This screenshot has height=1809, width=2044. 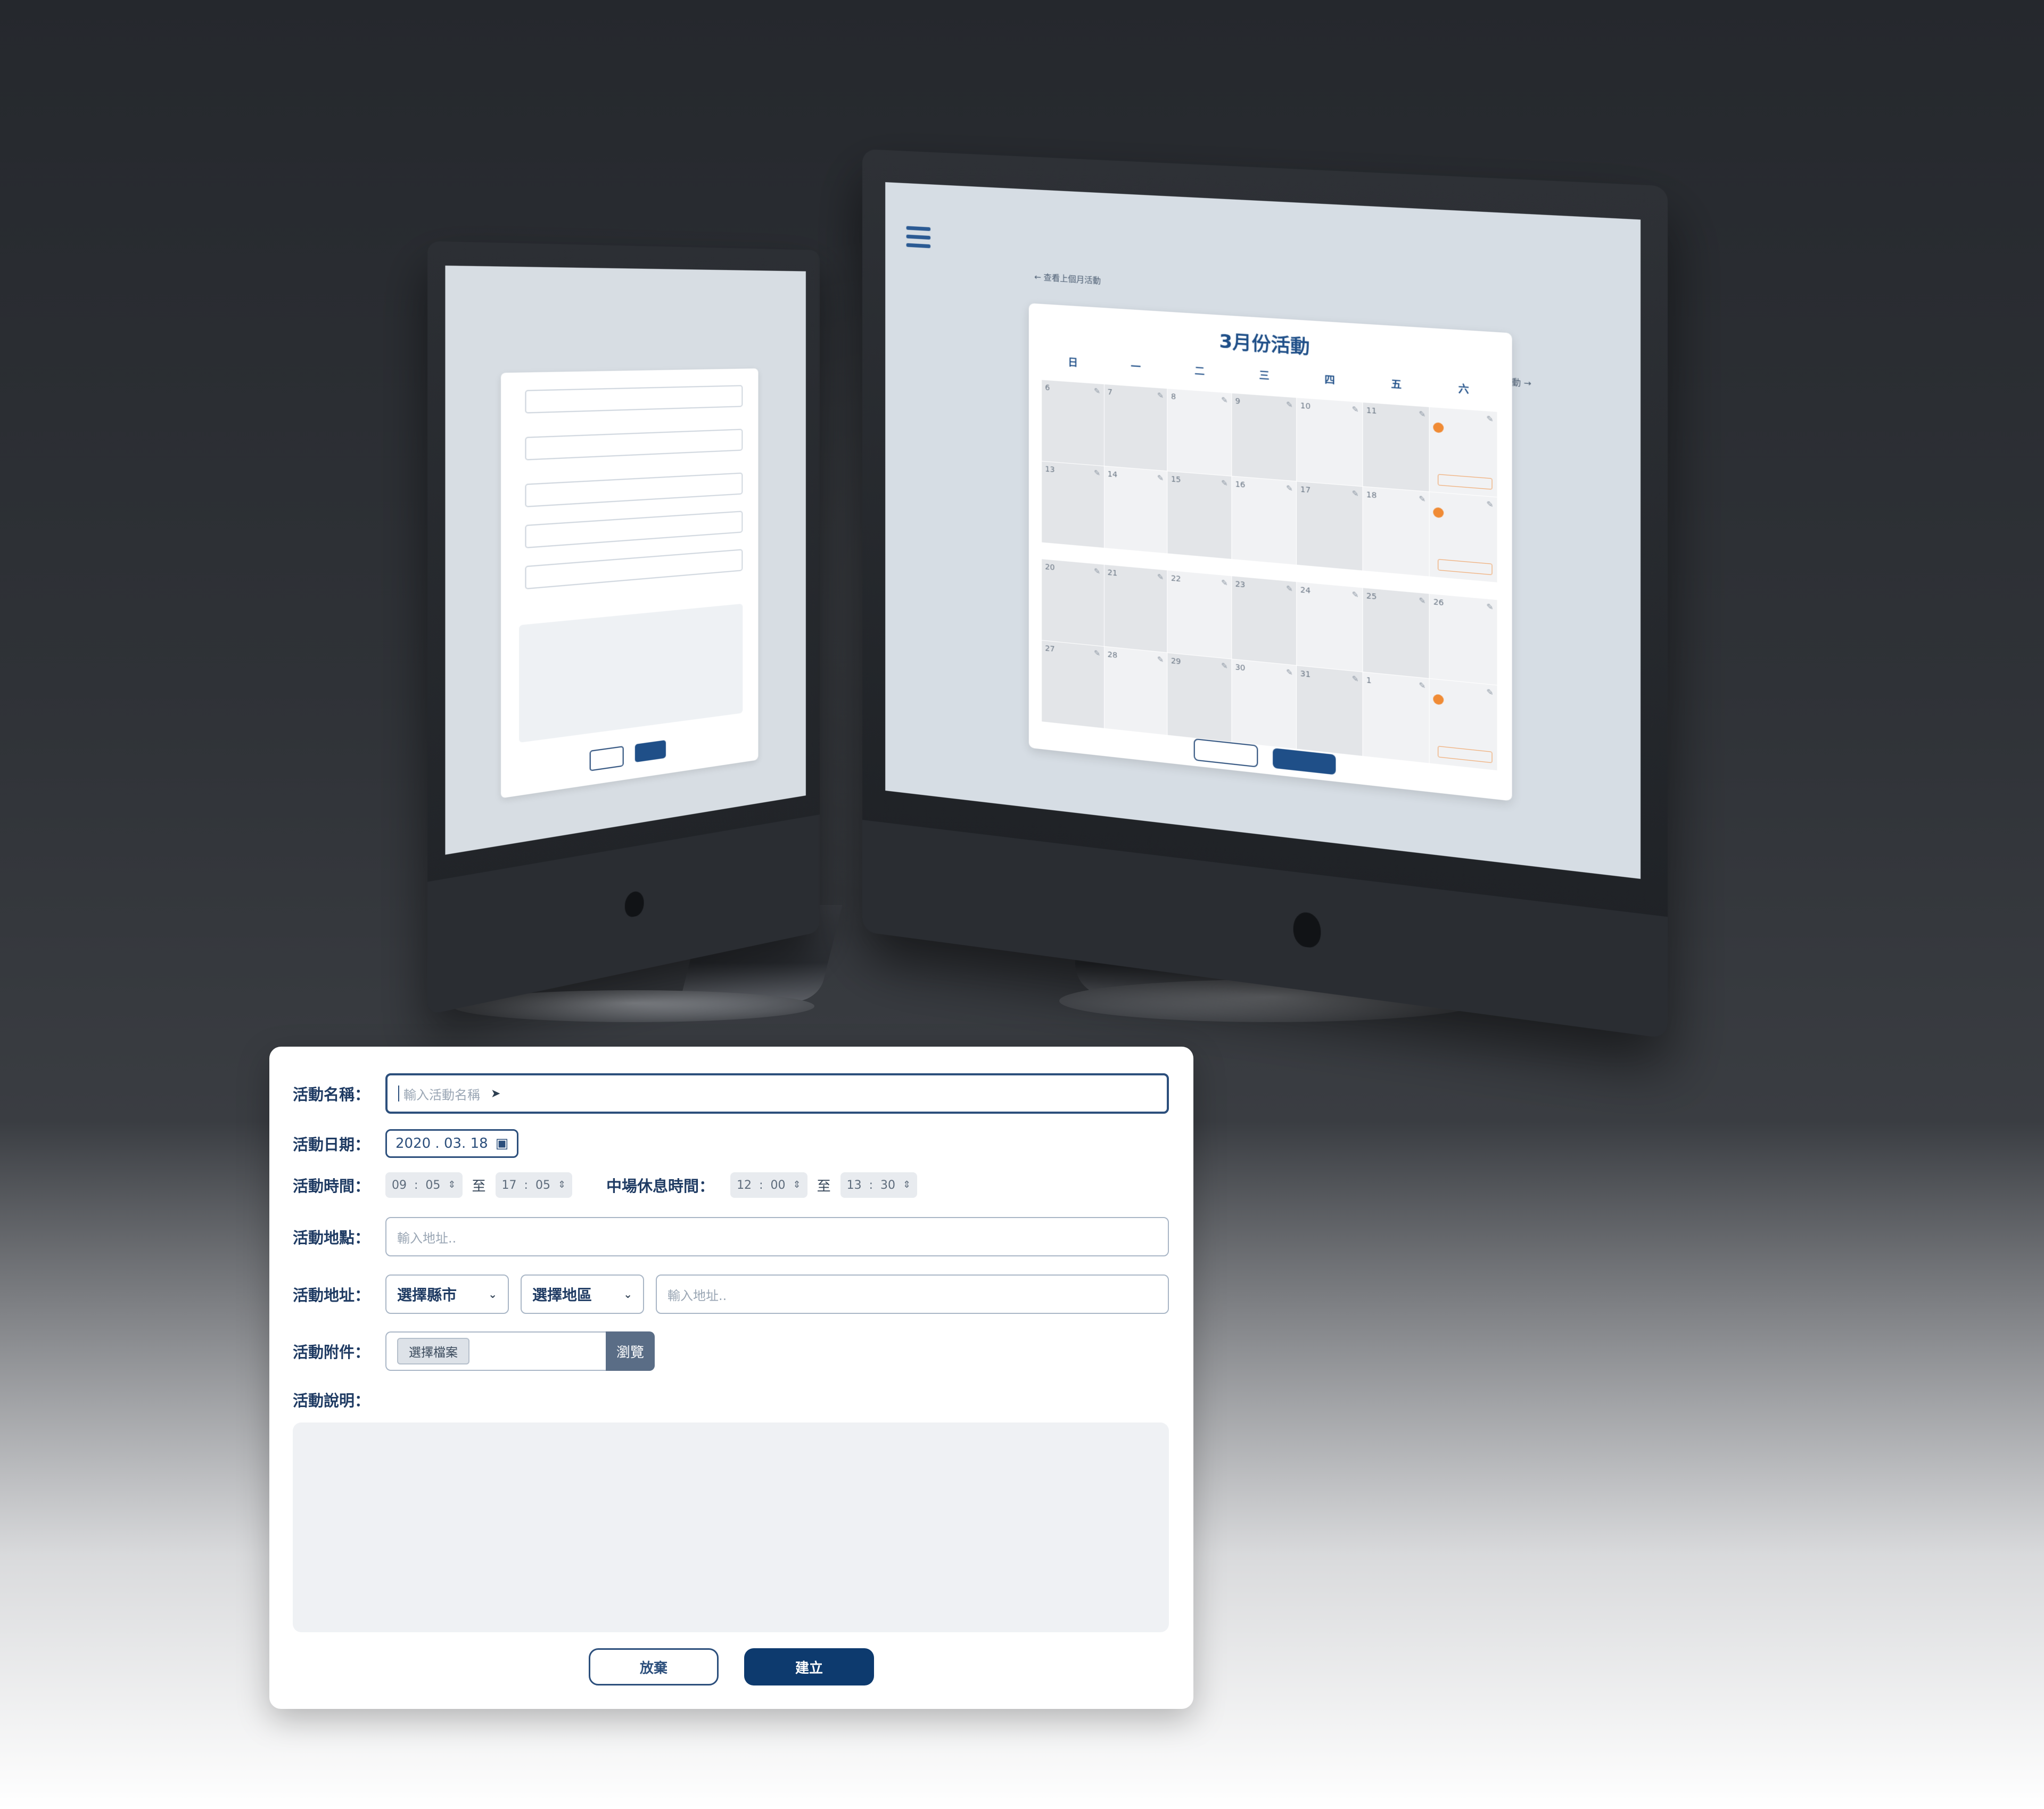 I want to click on city-select-value: 選擇縣市, so click(x=427, y=1295).